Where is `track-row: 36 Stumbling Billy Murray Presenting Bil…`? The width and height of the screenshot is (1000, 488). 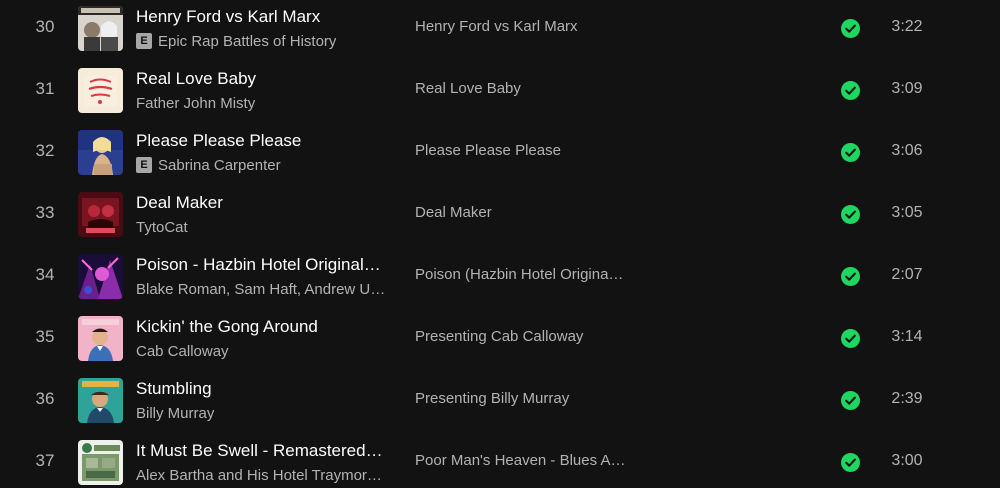 track-row: 36 Stumbling Billy Murray Presenting Bil… is located at coordinates (500, 401).